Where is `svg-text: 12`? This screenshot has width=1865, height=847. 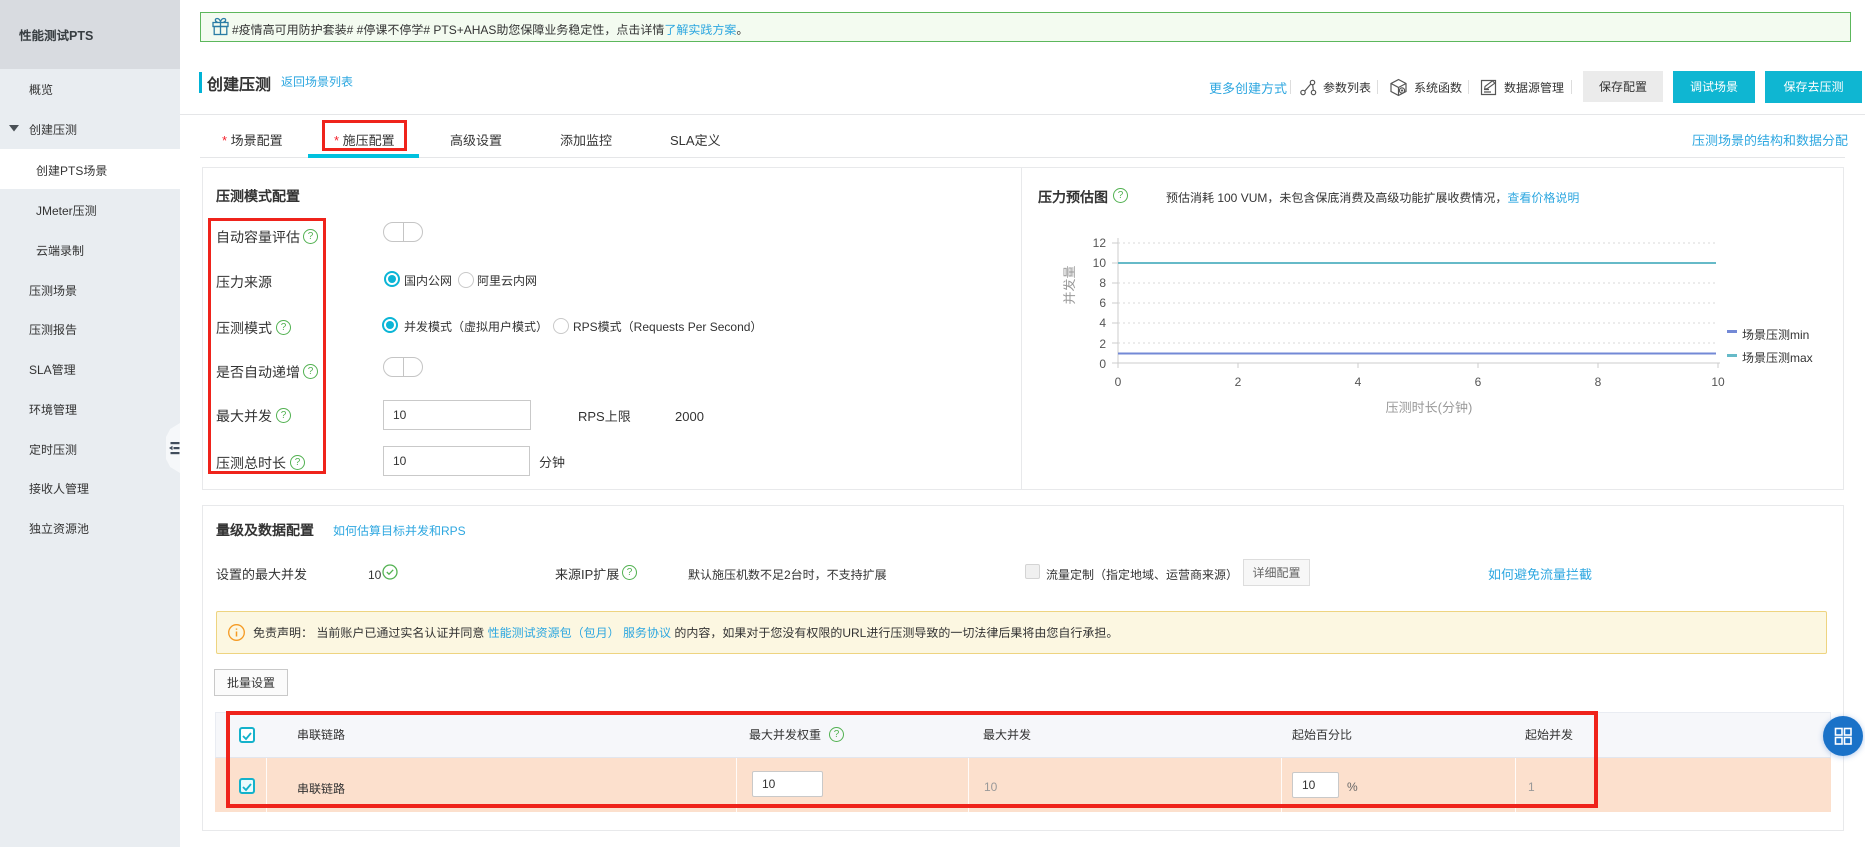
svg-text: 12 is located at coordinates (1100, 243).